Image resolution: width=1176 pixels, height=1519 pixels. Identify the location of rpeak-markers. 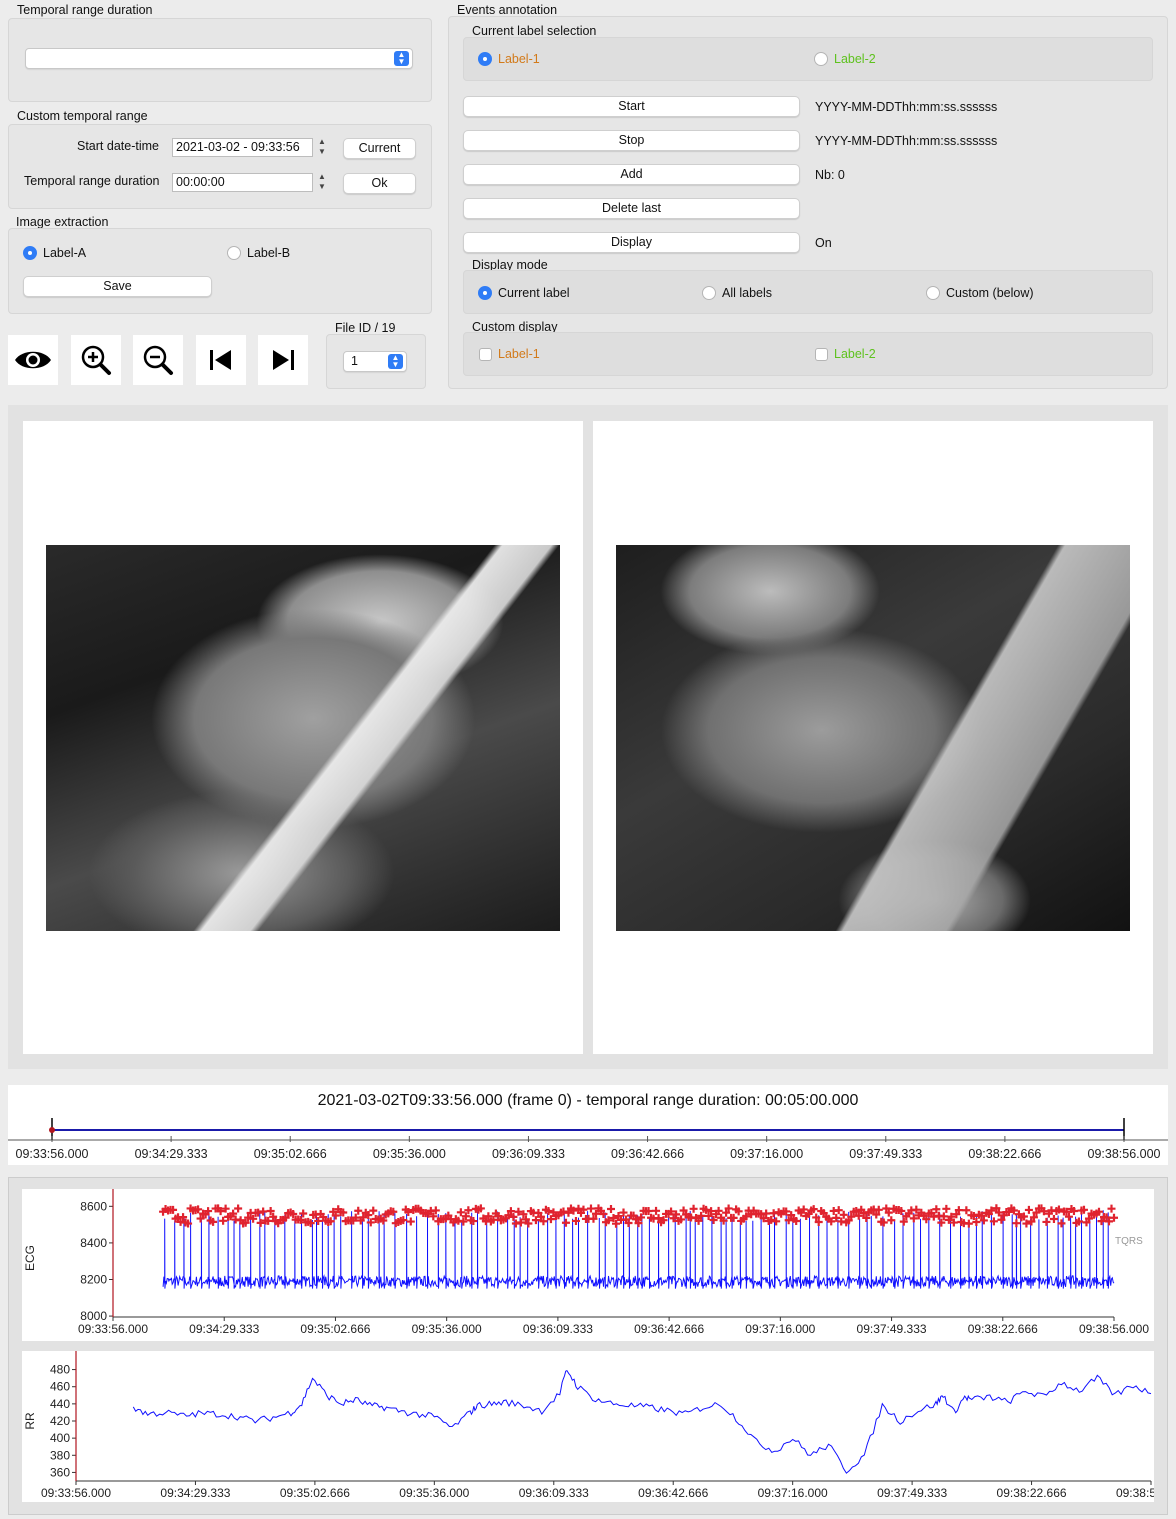
(638, 1216).